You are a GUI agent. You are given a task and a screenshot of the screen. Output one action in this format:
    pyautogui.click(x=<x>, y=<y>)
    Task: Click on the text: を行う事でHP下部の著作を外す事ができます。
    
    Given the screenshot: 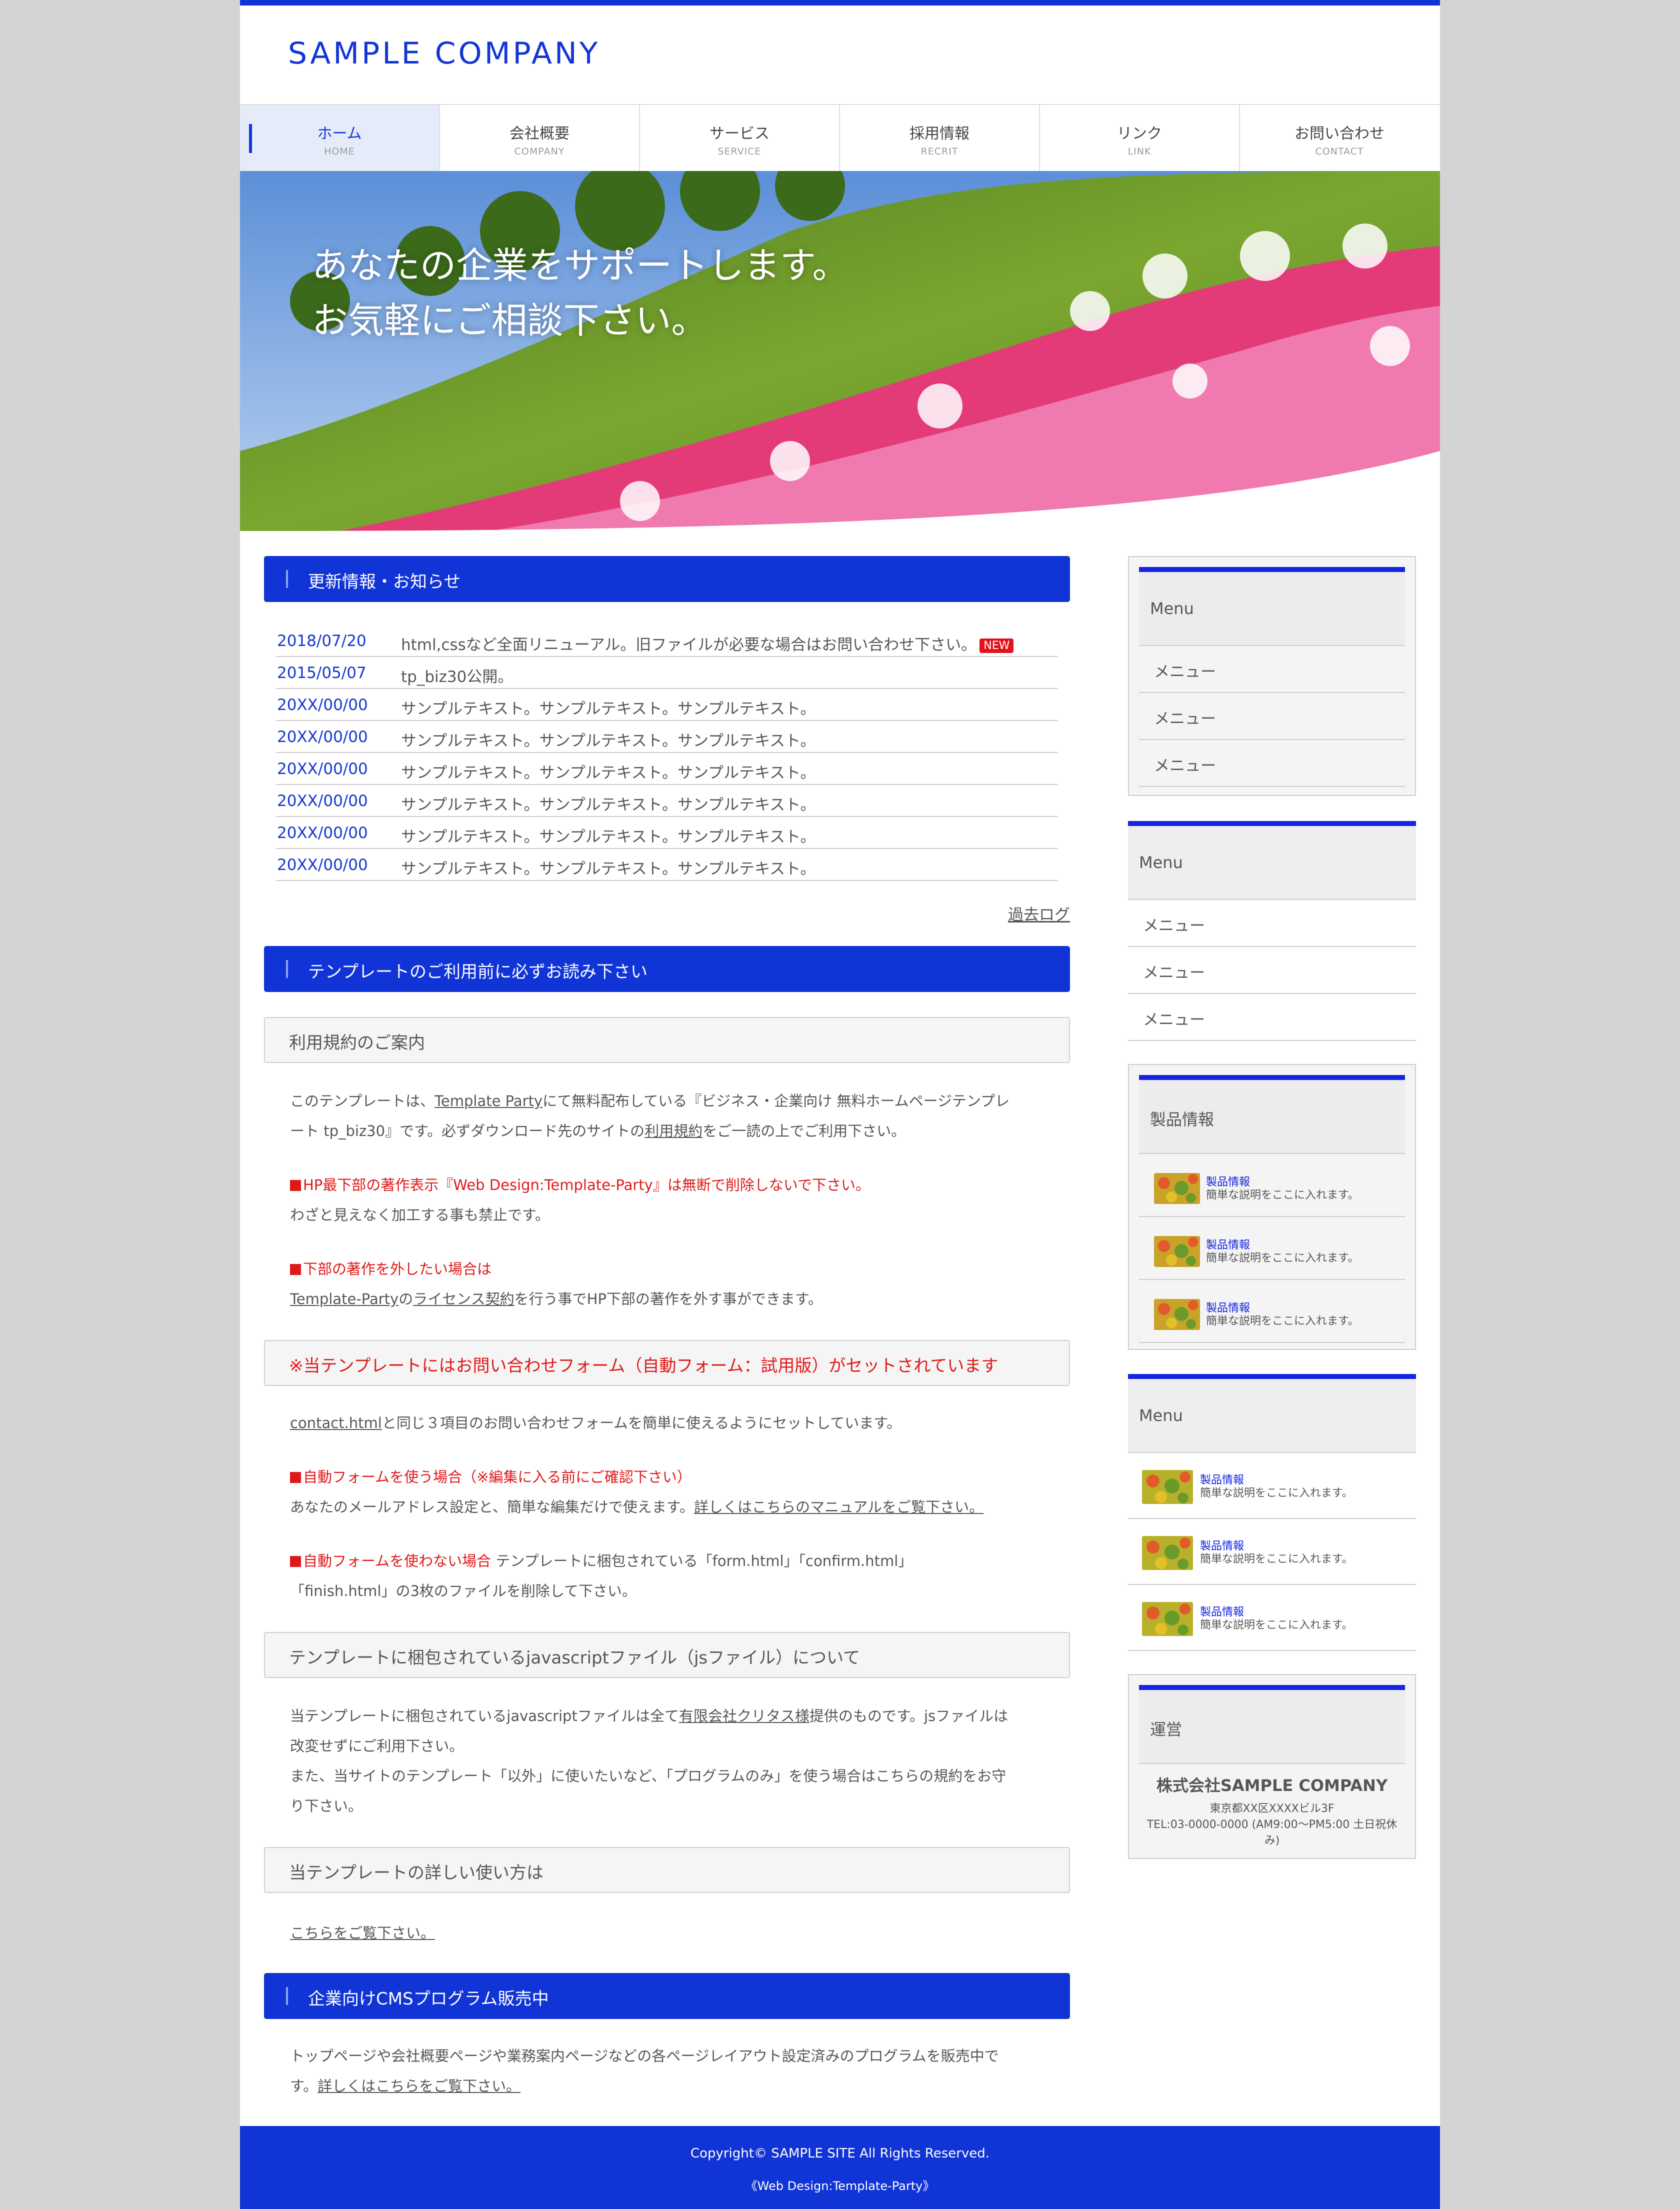 What is the action you would take?
    pyautogui.click(x=668, y=1299)
    